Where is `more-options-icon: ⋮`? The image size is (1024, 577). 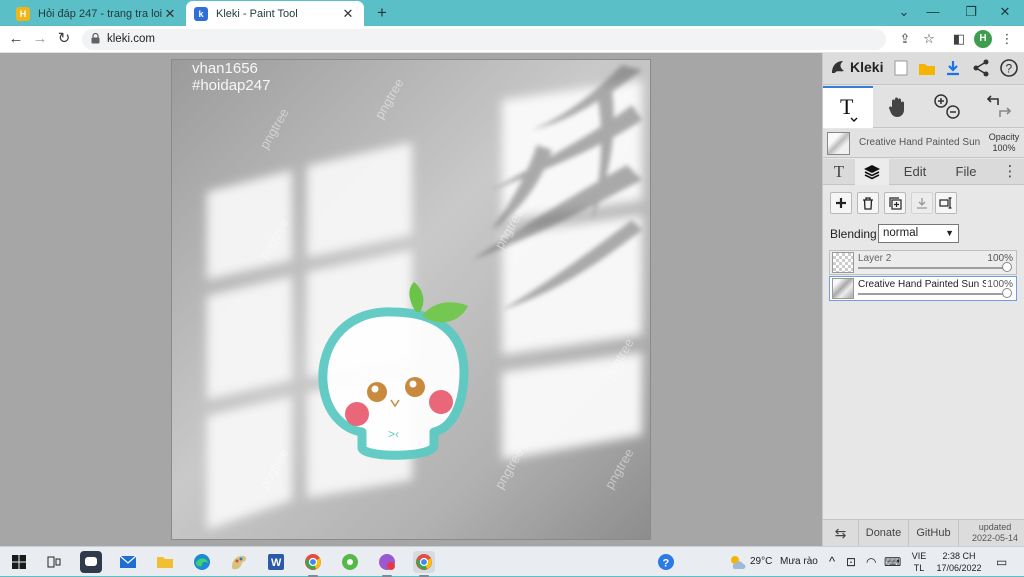
more-options-icon: ⋮ is located at coordinates (1010, 172).